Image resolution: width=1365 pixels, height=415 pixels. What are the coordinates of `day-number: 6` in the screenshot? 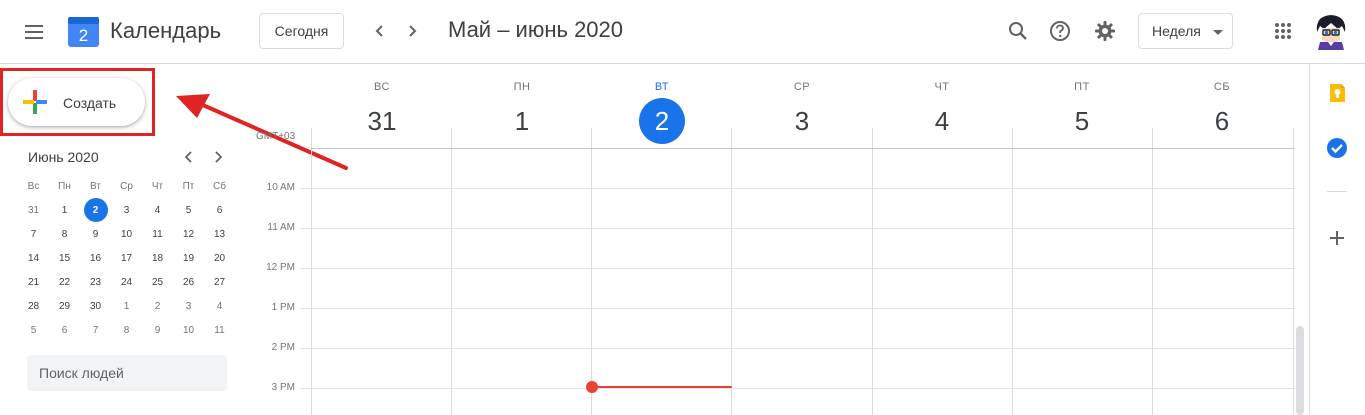 It's located at (1222, 121).